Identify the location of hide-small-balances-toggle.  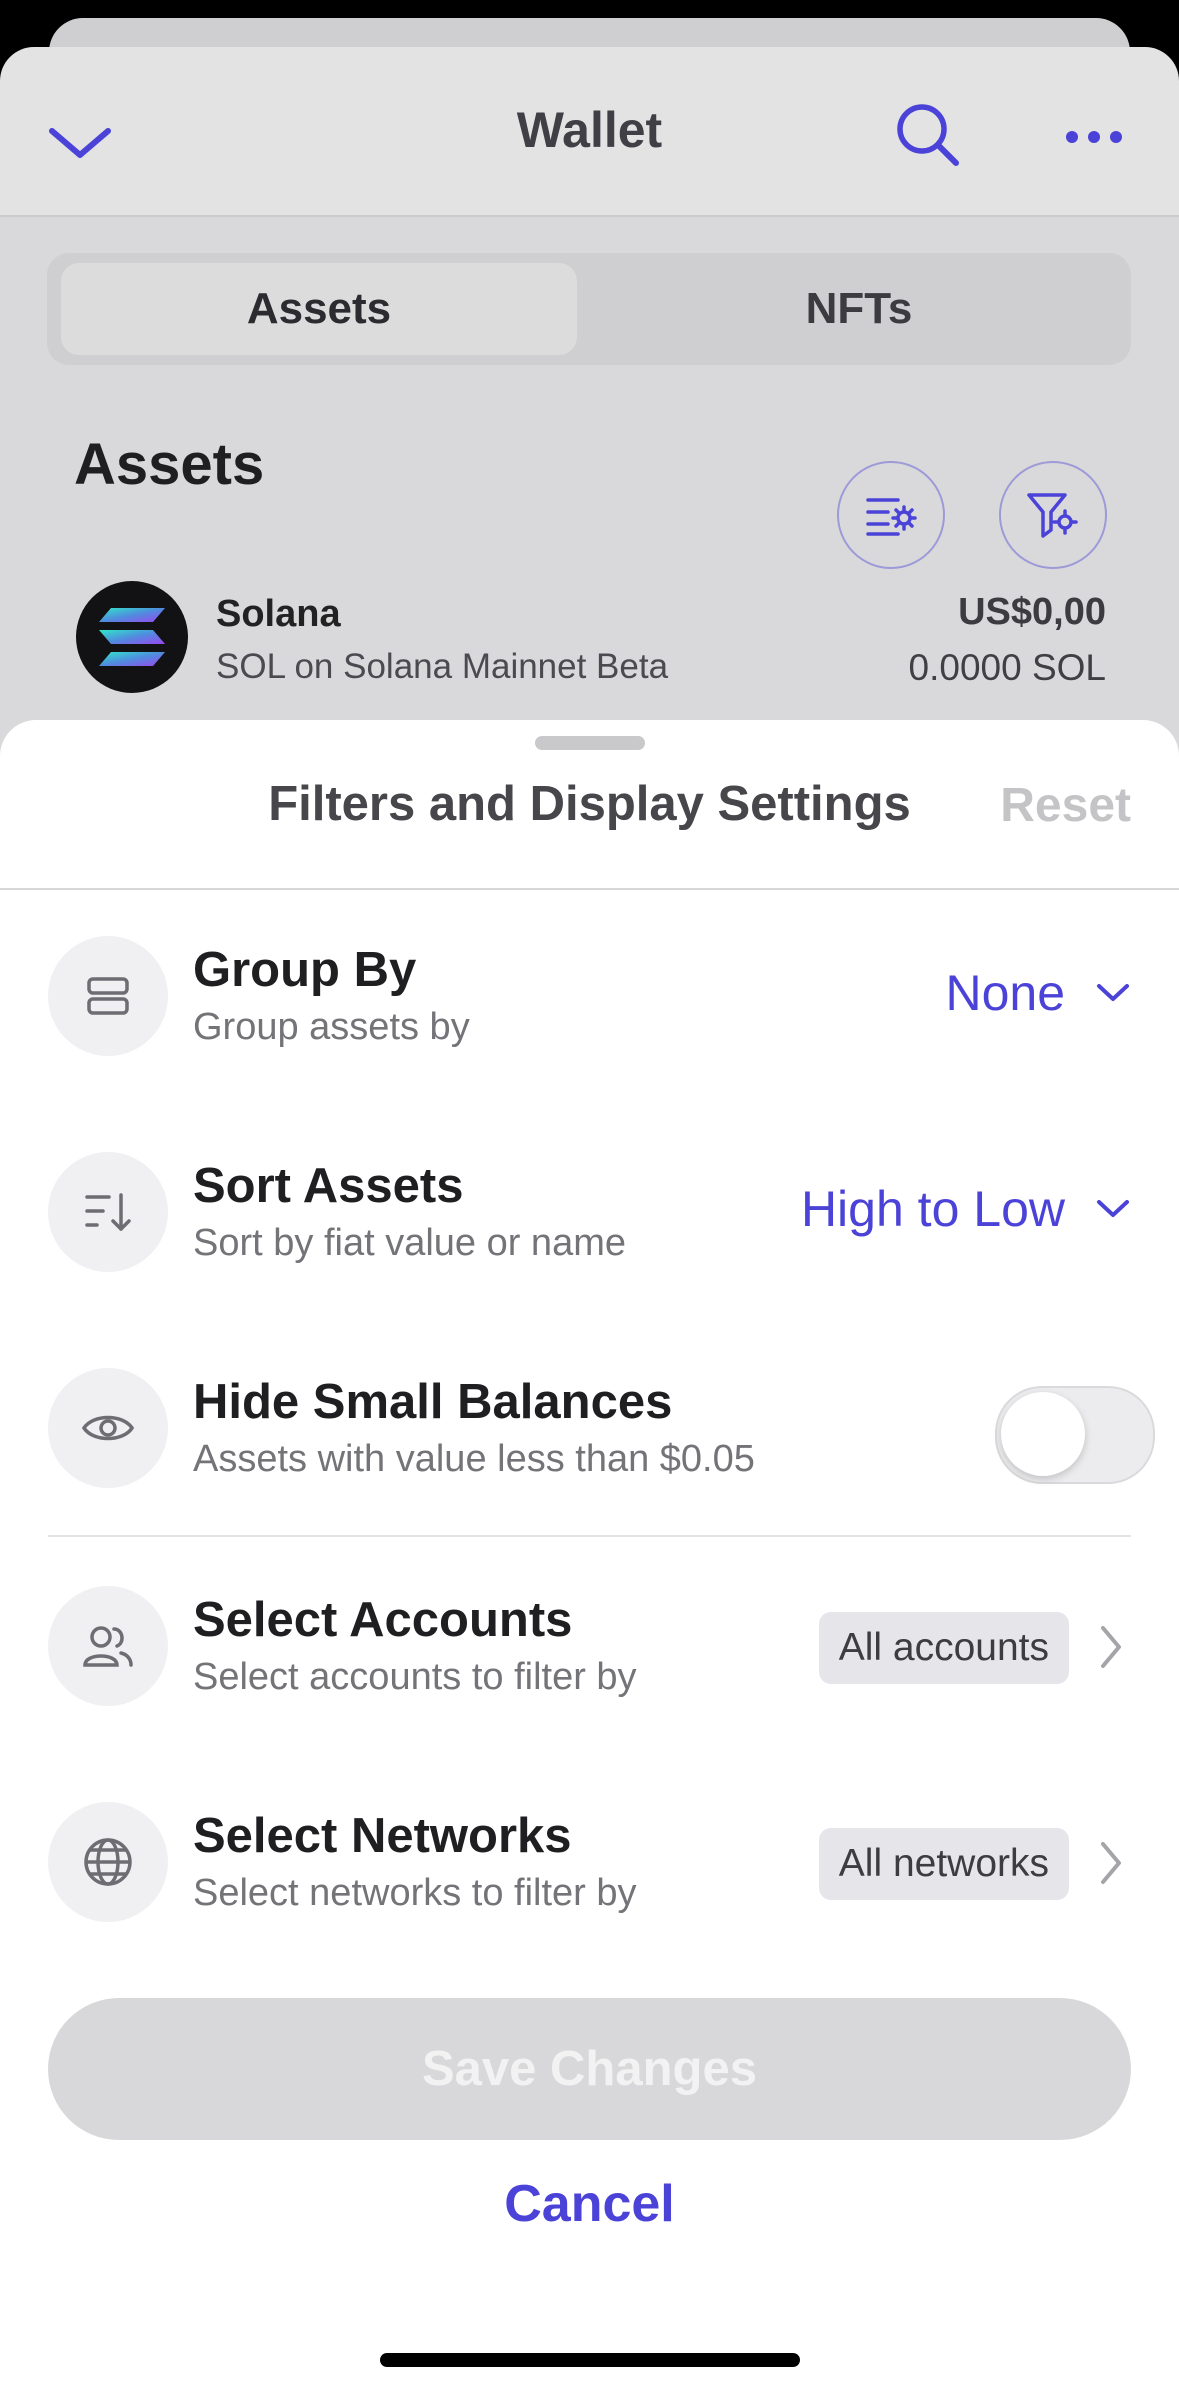
(1075, 1435).